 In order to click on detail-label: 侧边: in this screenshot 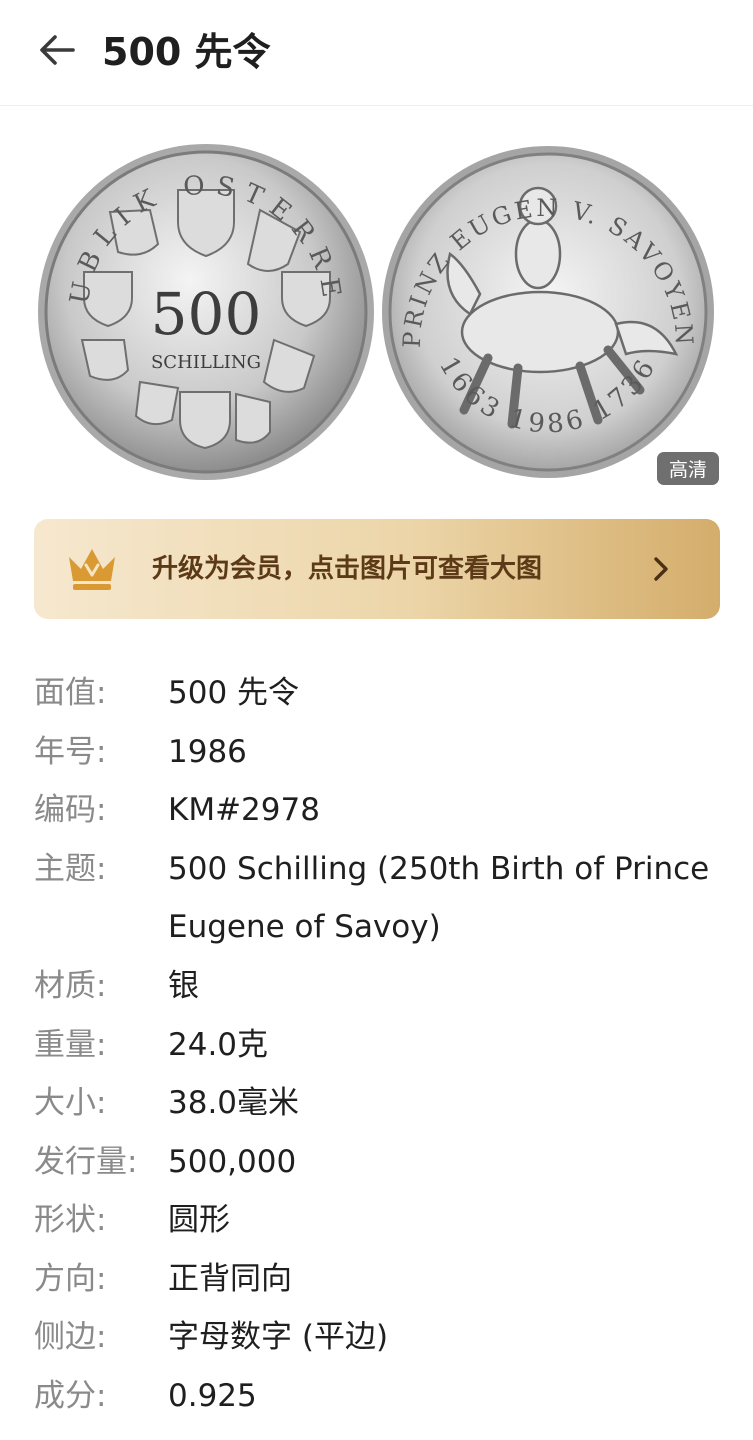, I will do `click(70, 1337)`.